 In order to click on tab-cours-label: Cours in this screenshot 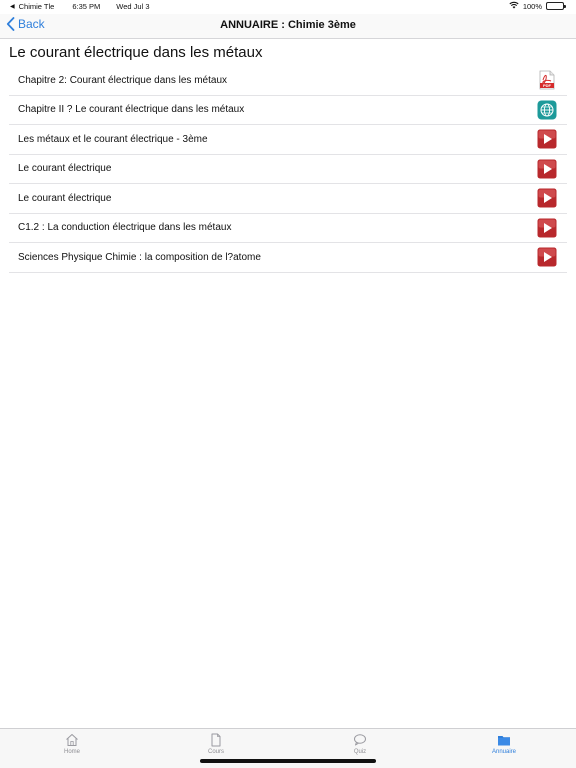, I will do `click(215, 752)`.